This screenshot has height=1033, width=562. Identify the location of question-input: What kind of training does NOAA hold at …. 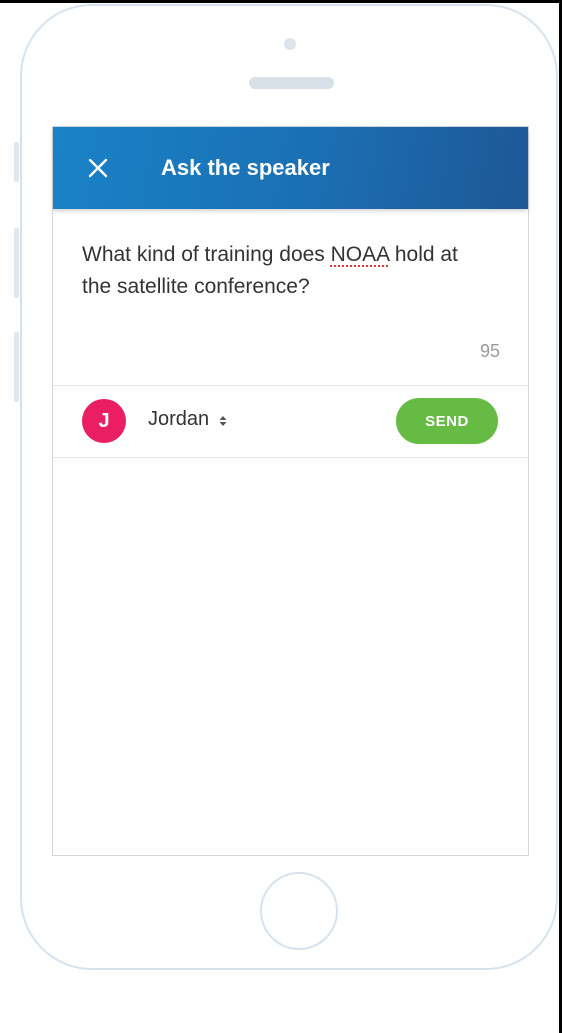
(287, 271).